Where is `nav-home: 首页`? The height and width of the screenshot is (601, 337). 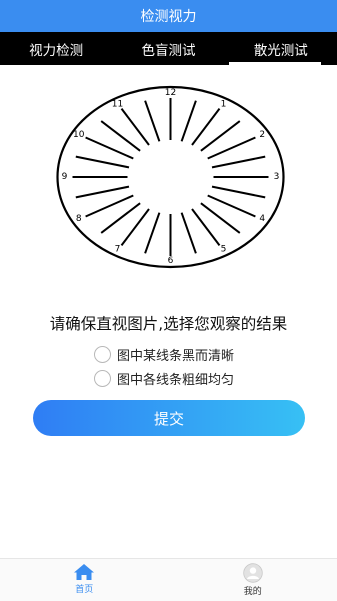 nav-home: 首页 is located at coordinates (84, 580).